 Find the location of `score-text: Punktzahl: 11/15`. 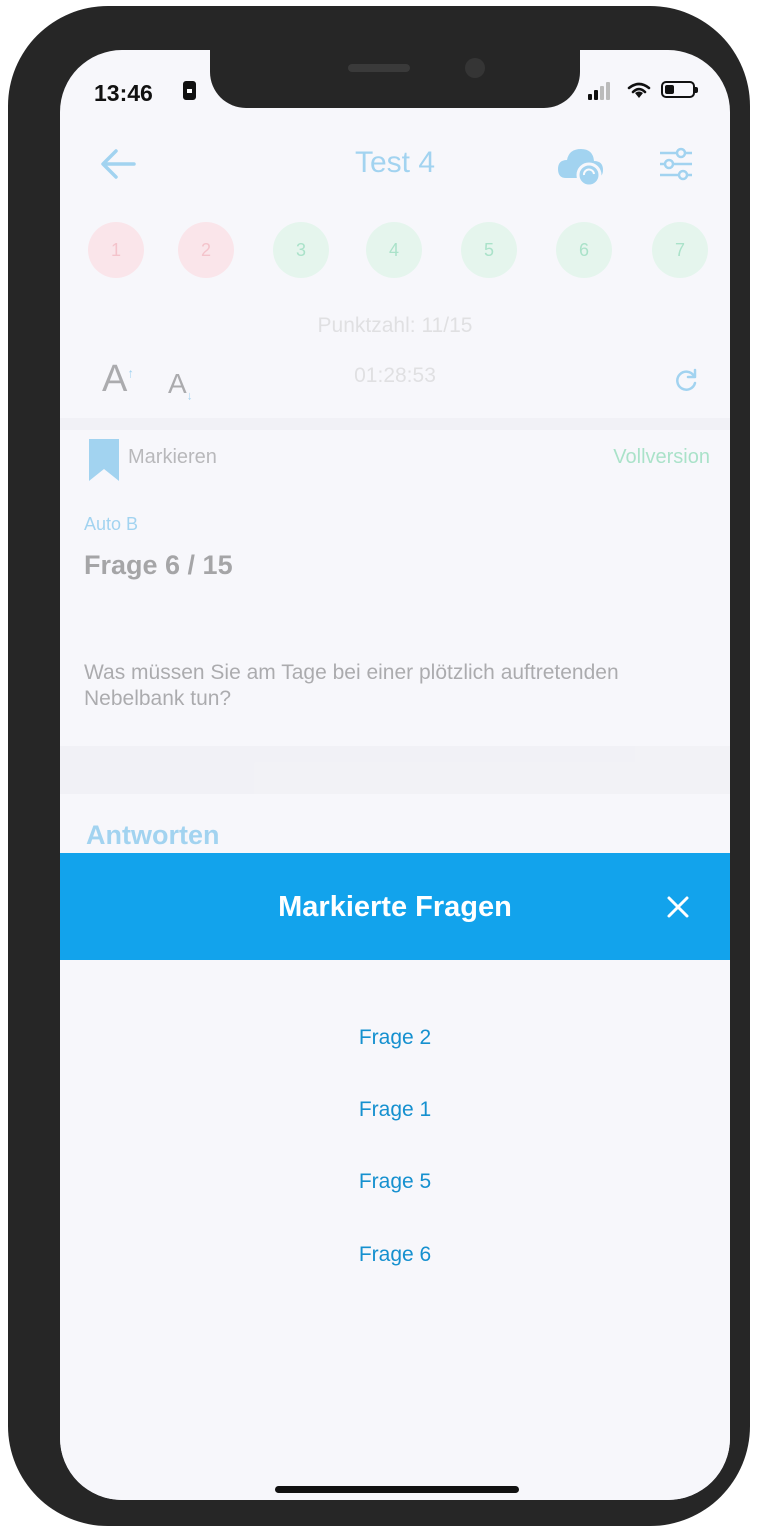

score-text: Punktzahl: 11/15 is located at coordinates (395, 325).